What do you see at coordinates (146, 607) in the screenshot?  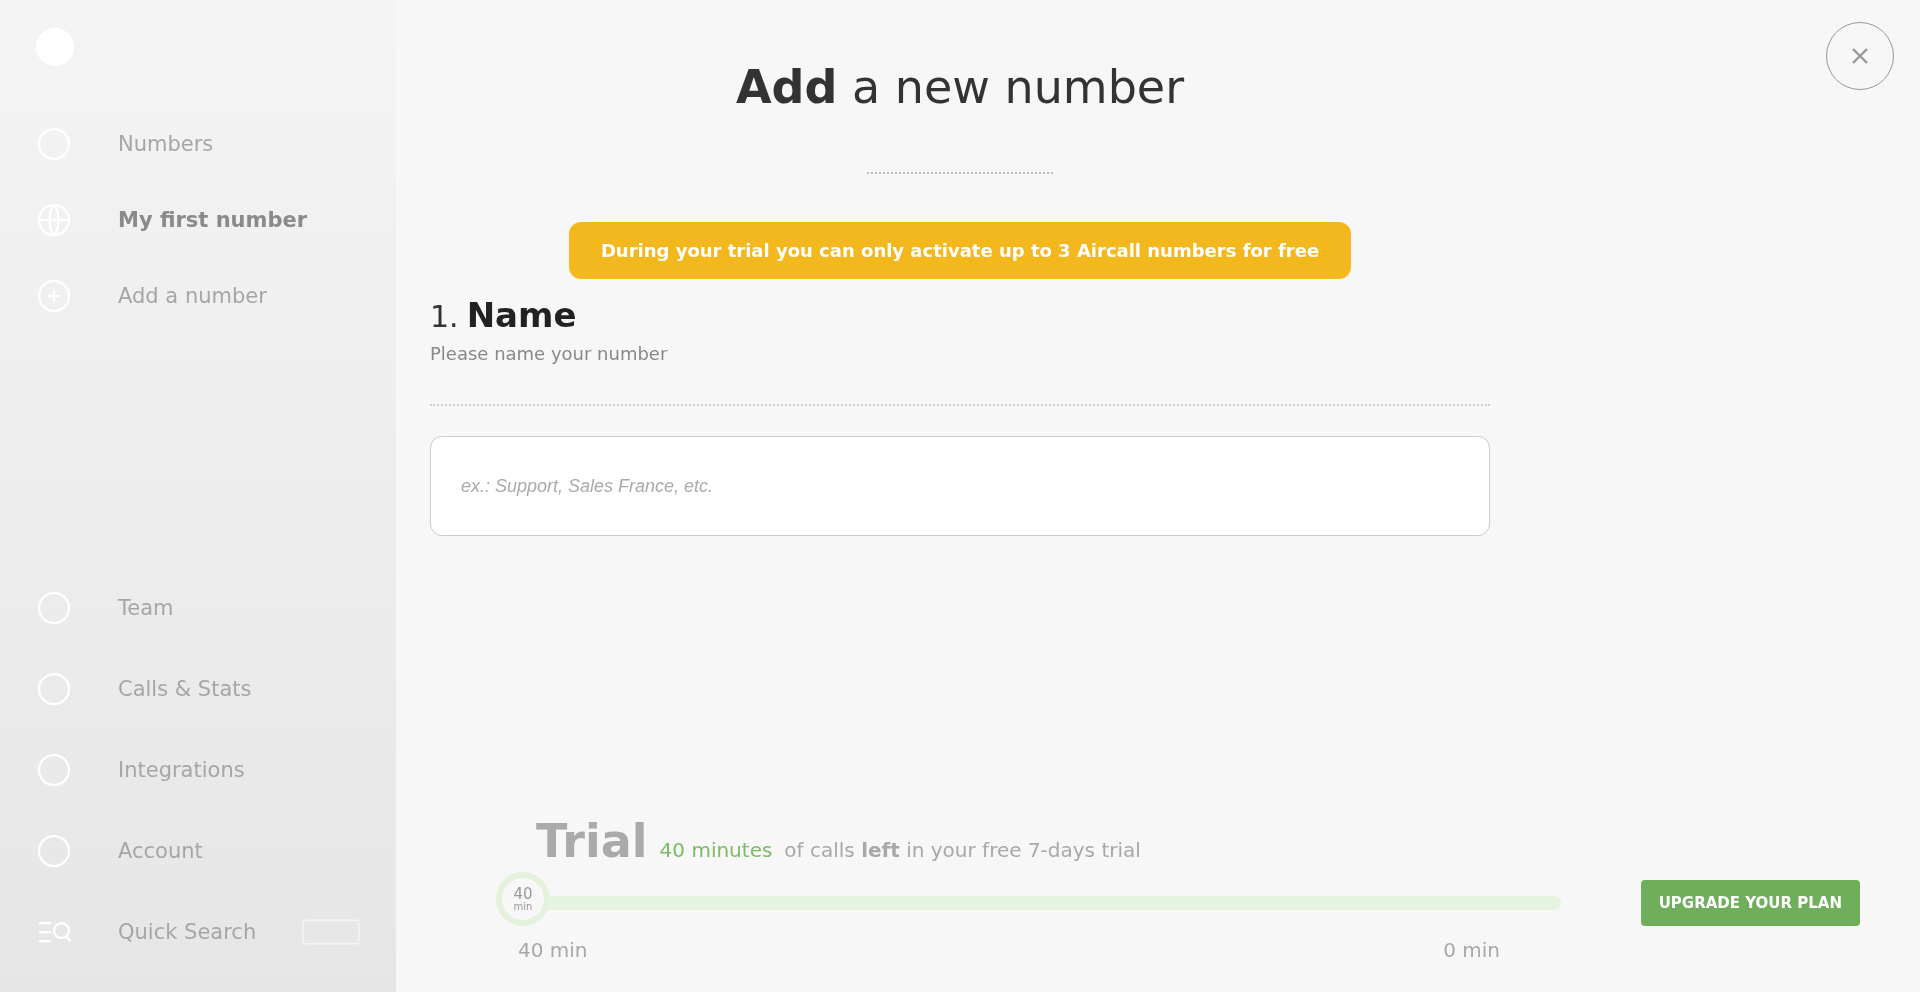 I see `sidebar-item: Team` at bounding box center [146, 607].